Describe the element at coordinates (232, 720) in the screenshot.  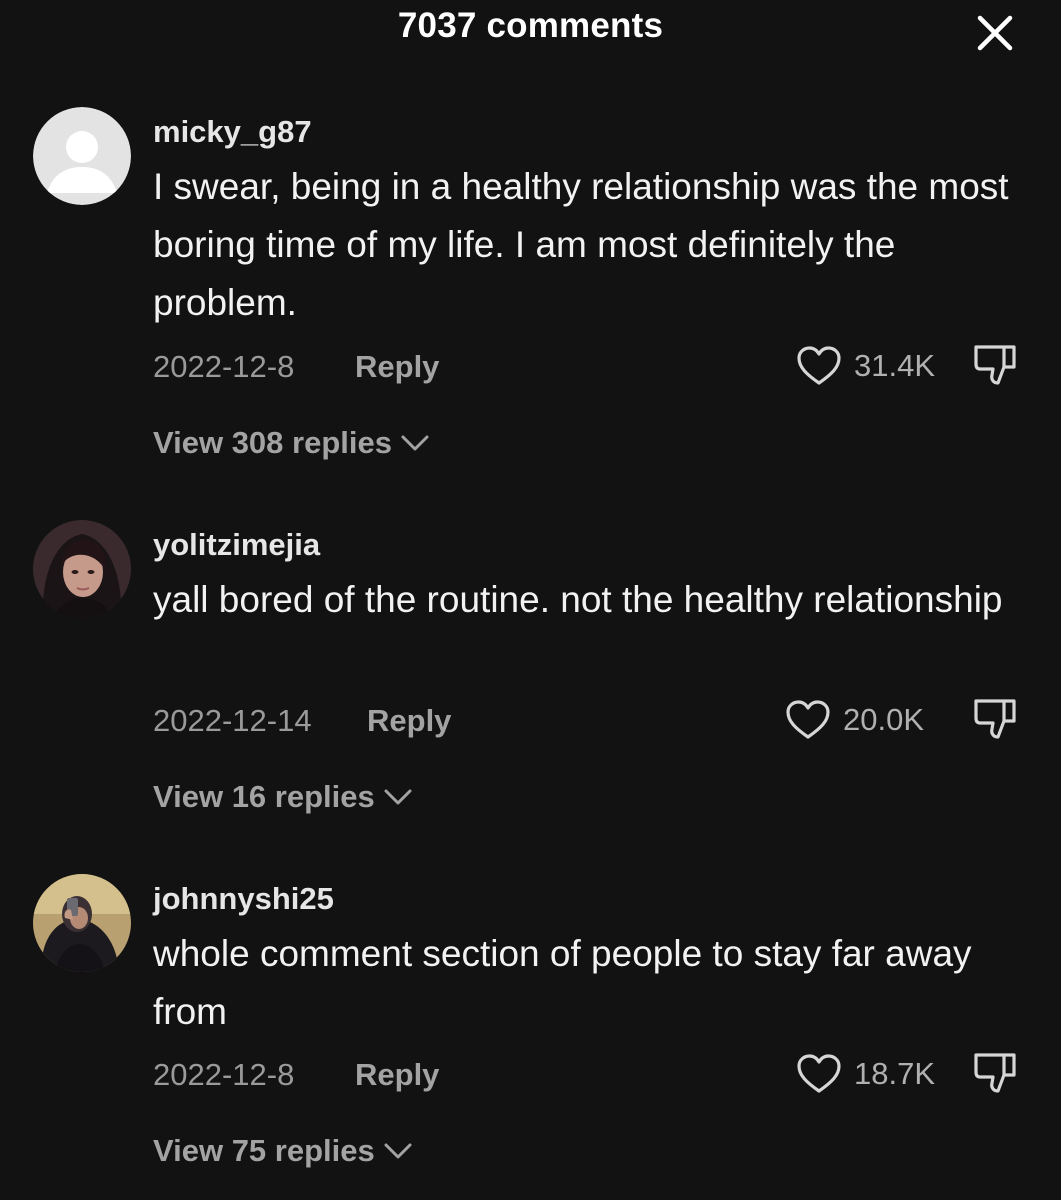
I see `comment-date: 2022-12-14` at that location.